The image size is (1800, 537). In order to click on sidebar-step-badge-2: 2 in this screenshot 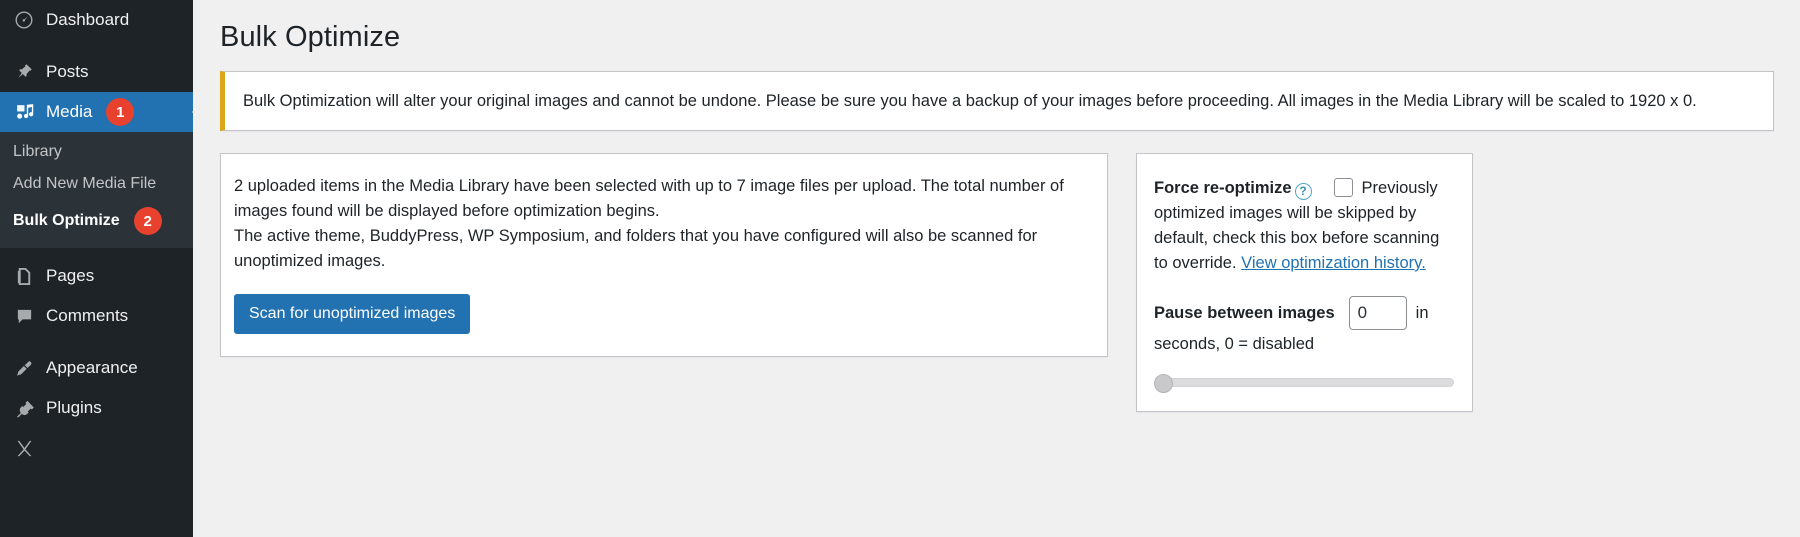, I will do `click(147, 221)`.